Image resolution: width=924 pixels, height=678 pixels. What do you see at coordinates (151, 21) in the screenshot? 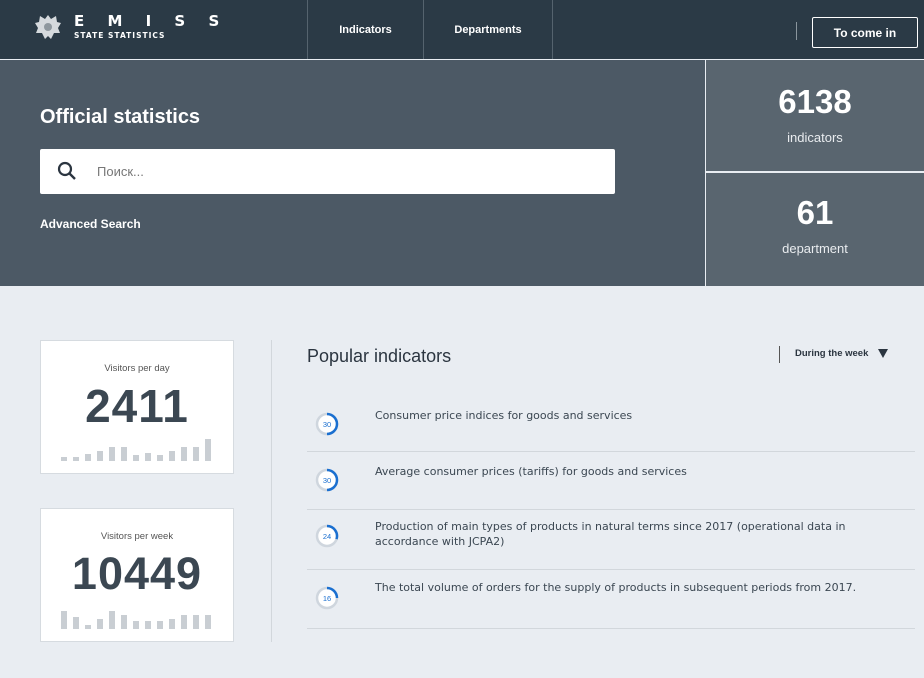
I see `brand-title: E M I S S` at bounding box center [151, 21].